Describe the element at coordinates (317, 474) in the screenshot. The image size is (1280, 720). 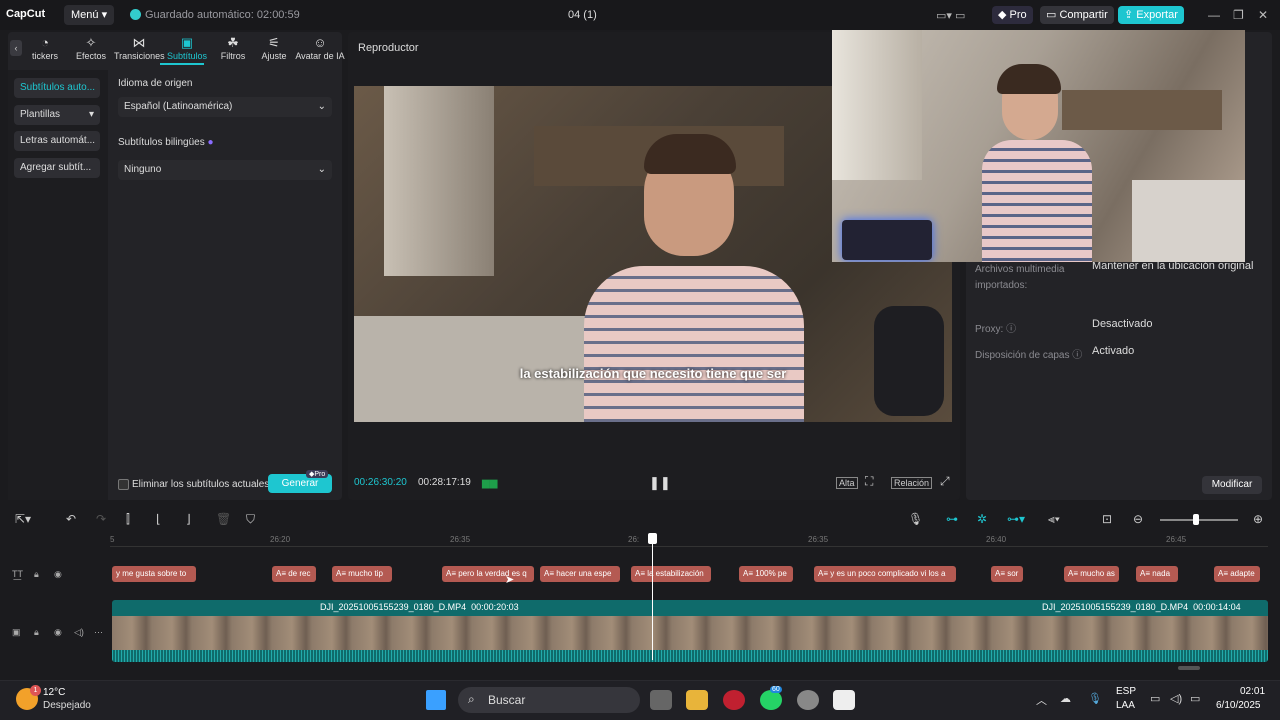
I see `pro-badge: ◆Pro` at that location.